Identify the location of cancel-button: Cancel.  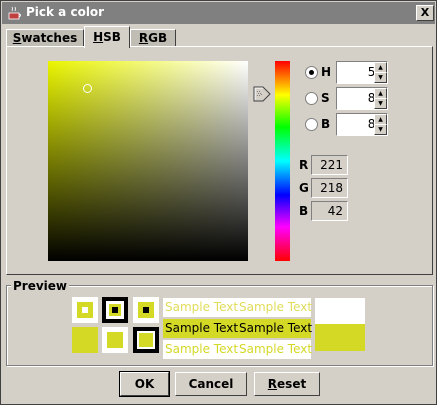
(211, 384).